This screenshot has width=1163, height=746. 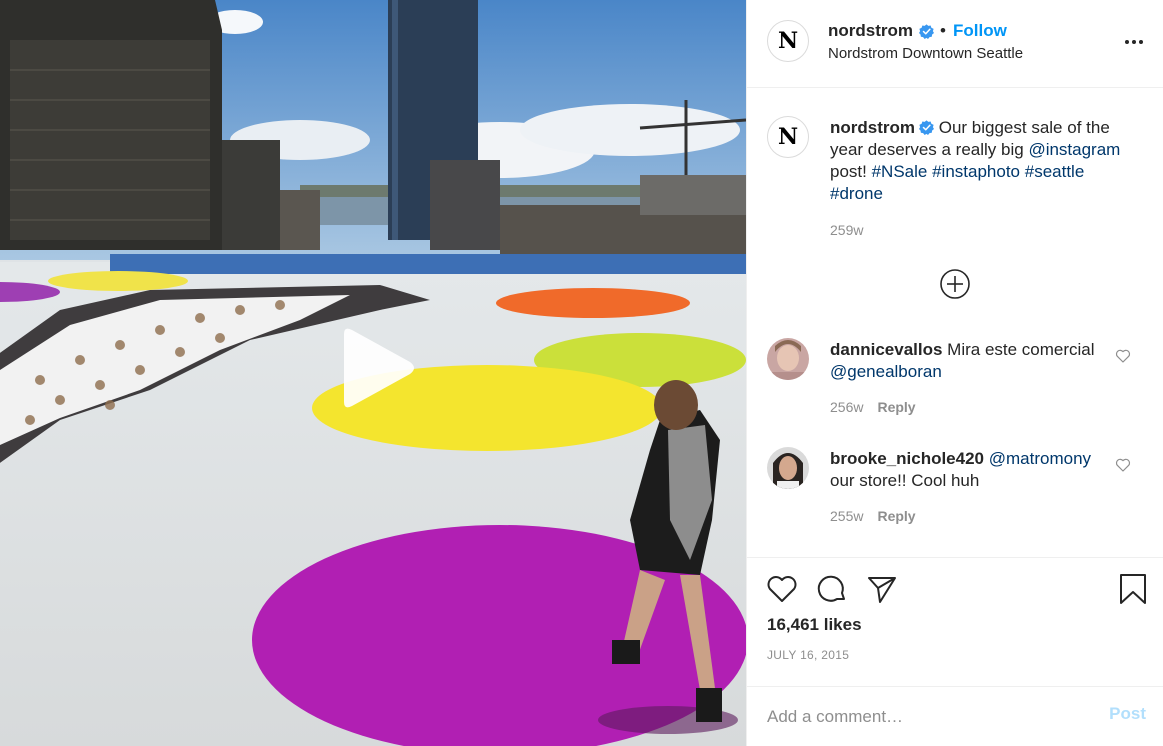 I want to click on comment-mention-link: @genealboran, so click(x=886, y=371).